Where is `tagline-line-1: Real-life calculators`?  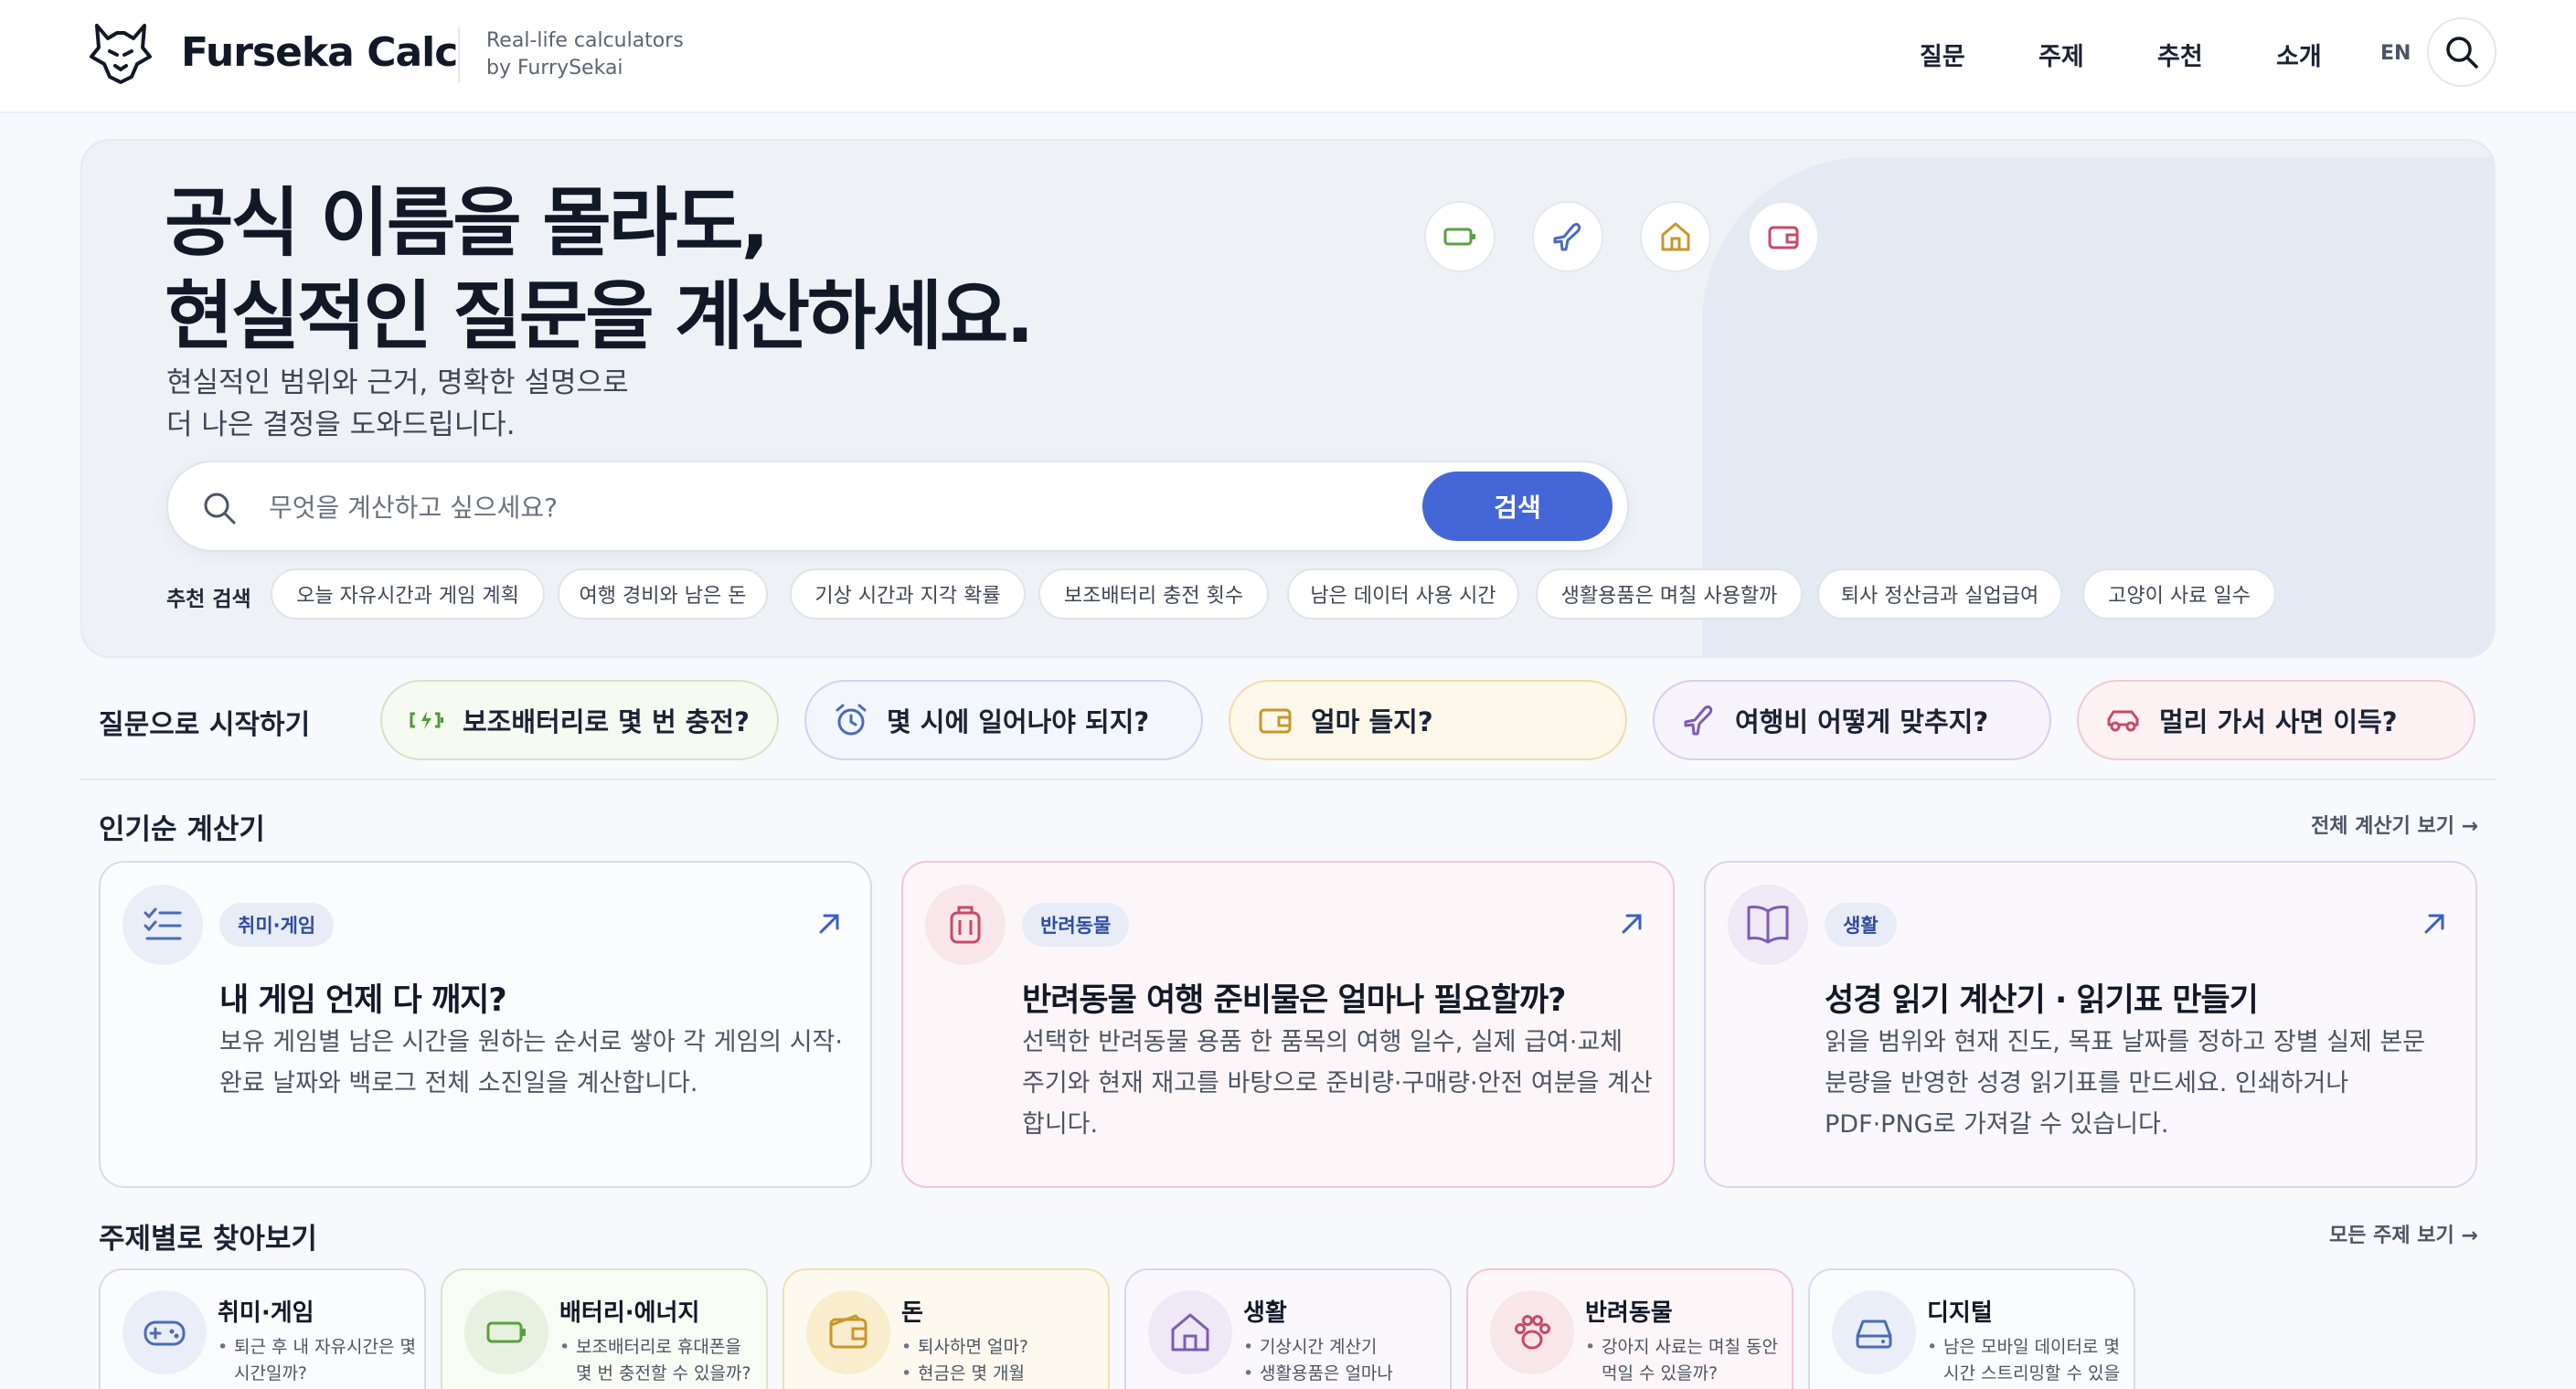 tagline-line-1: Real-life calculators is located at coordinates (585, 40).